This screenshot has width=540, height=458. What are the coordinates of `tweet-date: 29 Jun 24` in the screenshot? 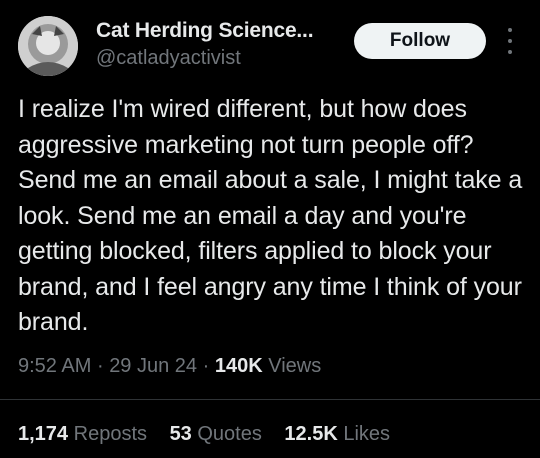 It's located at (153, 366).